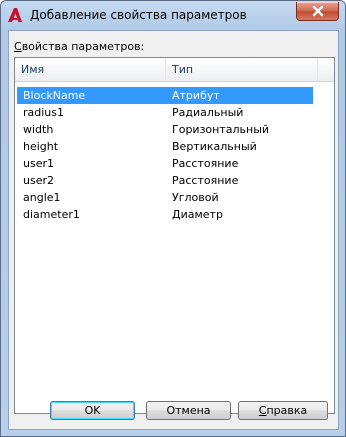  Describe the element at coordinates (18, 46) in the screenshot. I see `label-accelerator: С` at that location.